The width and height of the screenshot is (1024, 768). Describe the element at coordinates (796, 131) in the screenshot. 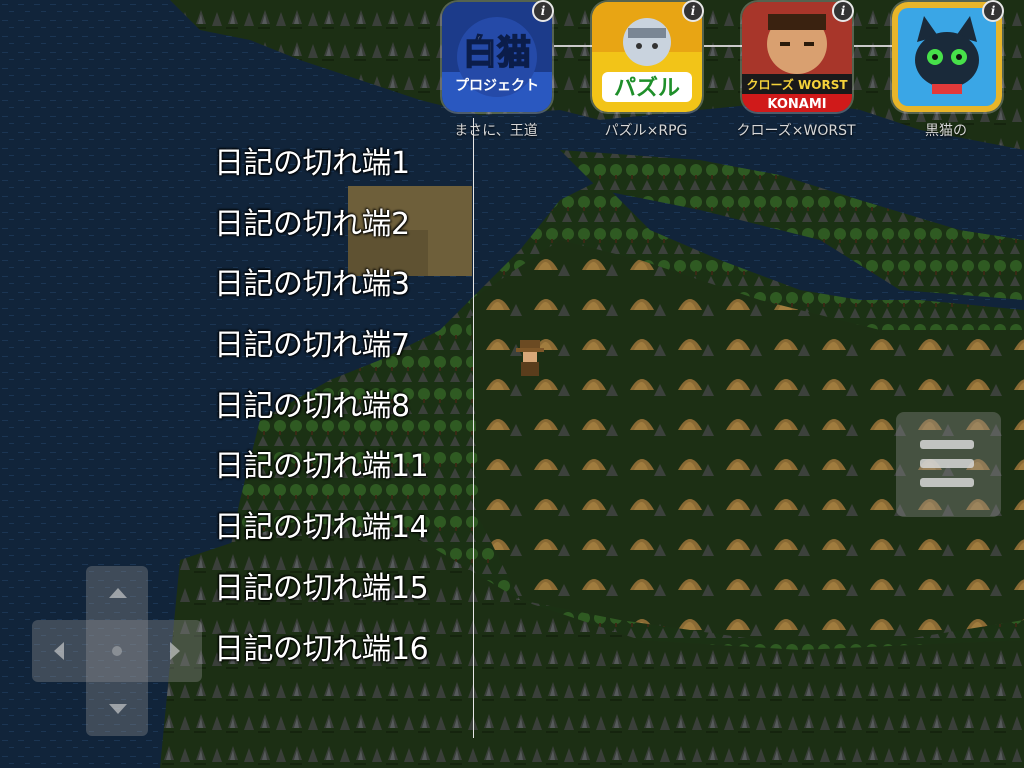

I see `ad-caption: クローズ×WORST` at that location.